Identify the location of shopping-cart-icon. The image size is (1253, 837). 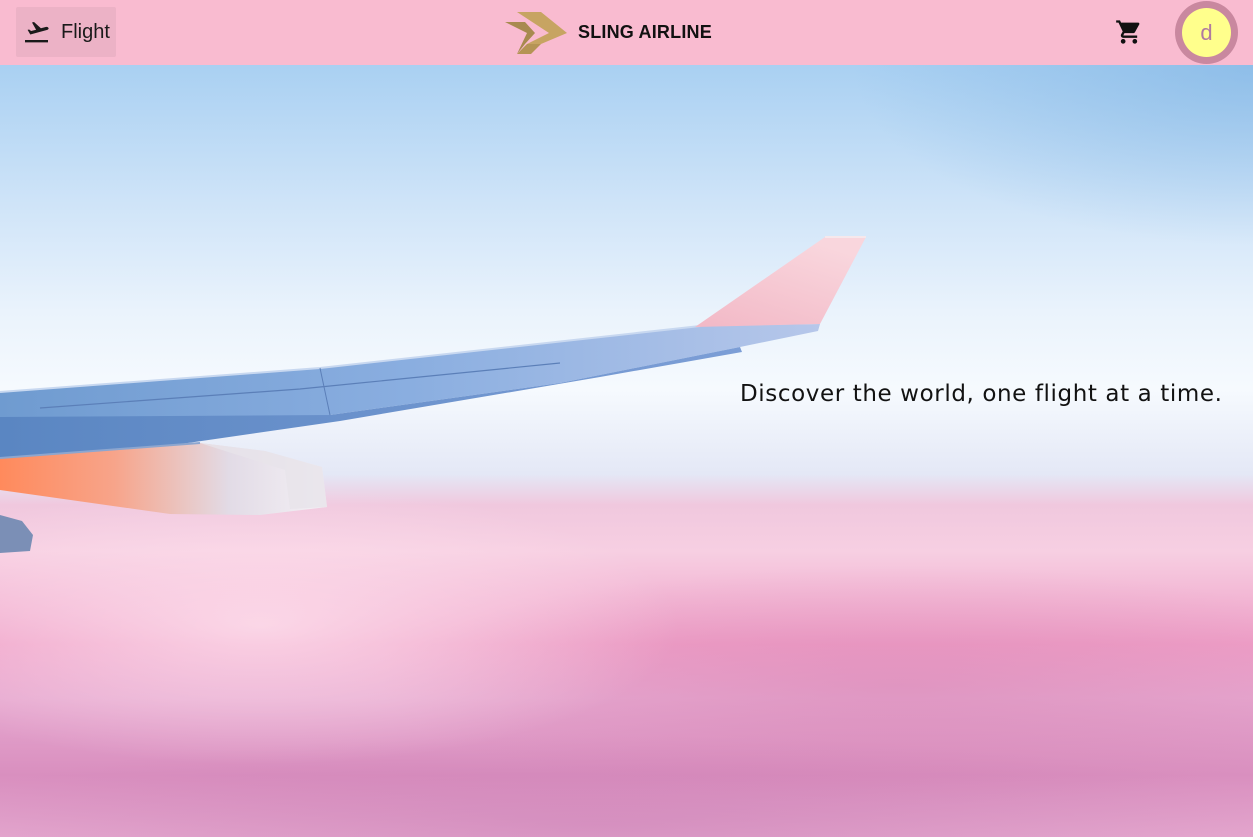
(1129, 32).